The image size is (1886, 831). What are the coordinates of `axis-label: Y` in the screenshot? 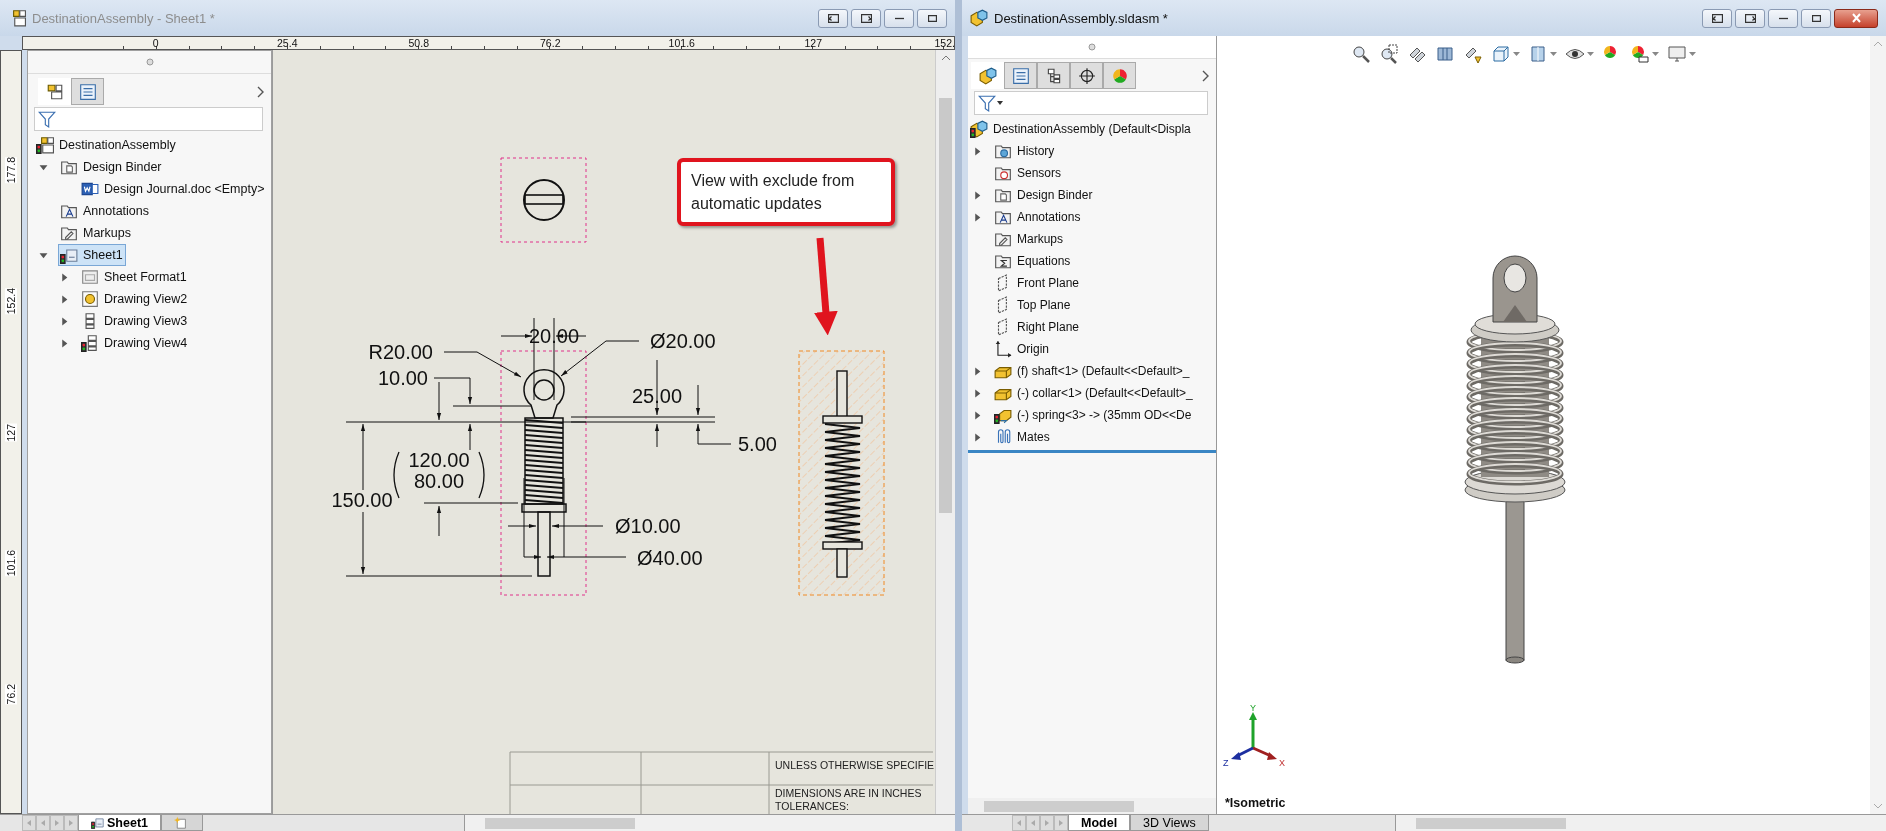 It's located at (1253, 708).